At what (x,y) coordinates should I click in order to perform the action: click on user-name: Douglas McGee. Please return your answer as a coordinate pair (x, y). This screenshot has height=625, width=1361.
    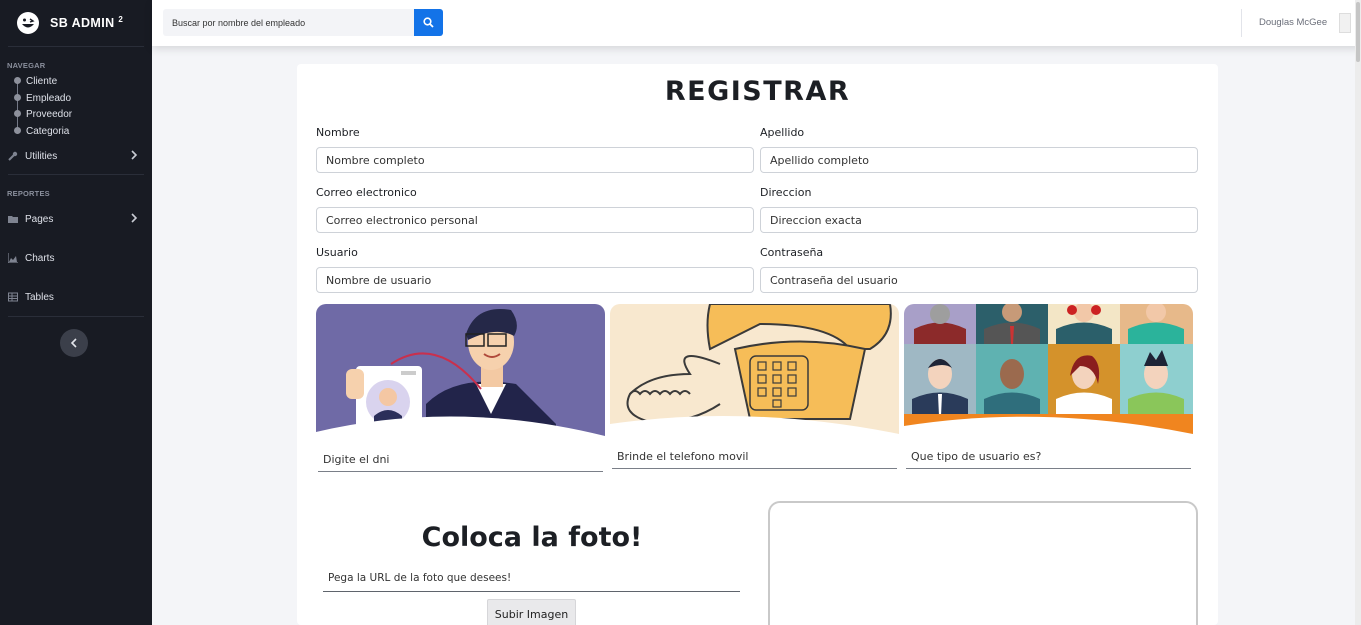
    Looking at the image, I should click on (1293, 22).